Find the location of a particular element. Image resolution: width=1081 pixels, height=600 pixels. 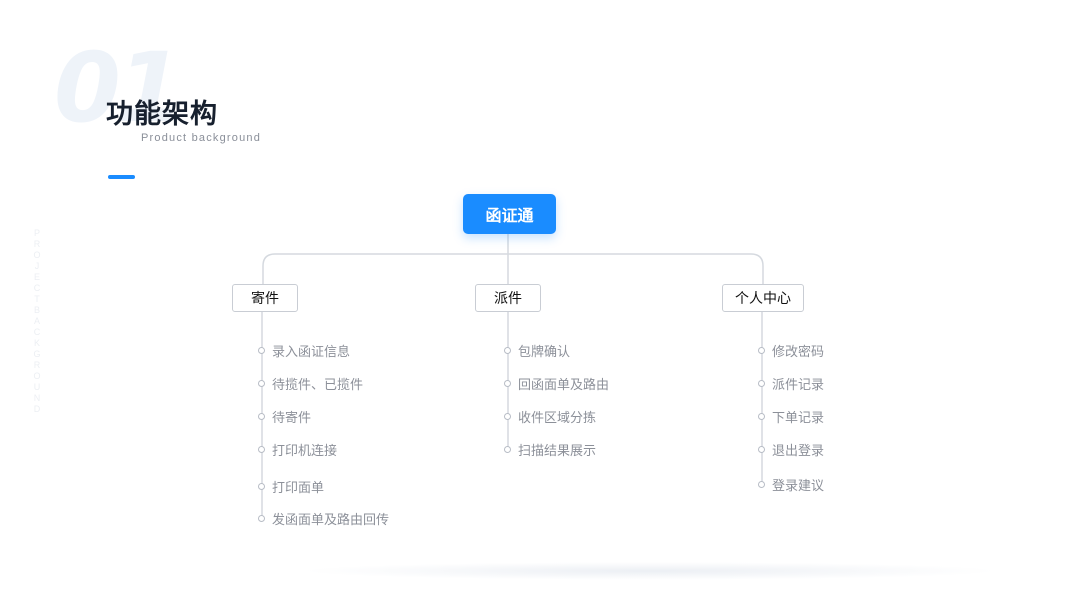

list-item: 录入函证信息 is located at coordinates (304, 350).